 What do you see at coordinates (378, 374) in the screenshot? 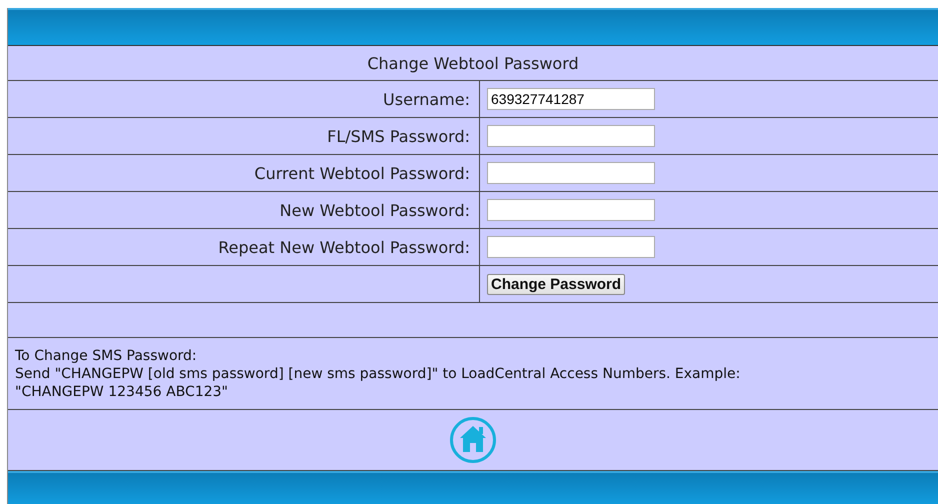
I see `note-text: Send "CHANGEPW [old sms password] [new sms password]" to LoadCentral Access Numbers. Example:` at bounding box center [378, 374].